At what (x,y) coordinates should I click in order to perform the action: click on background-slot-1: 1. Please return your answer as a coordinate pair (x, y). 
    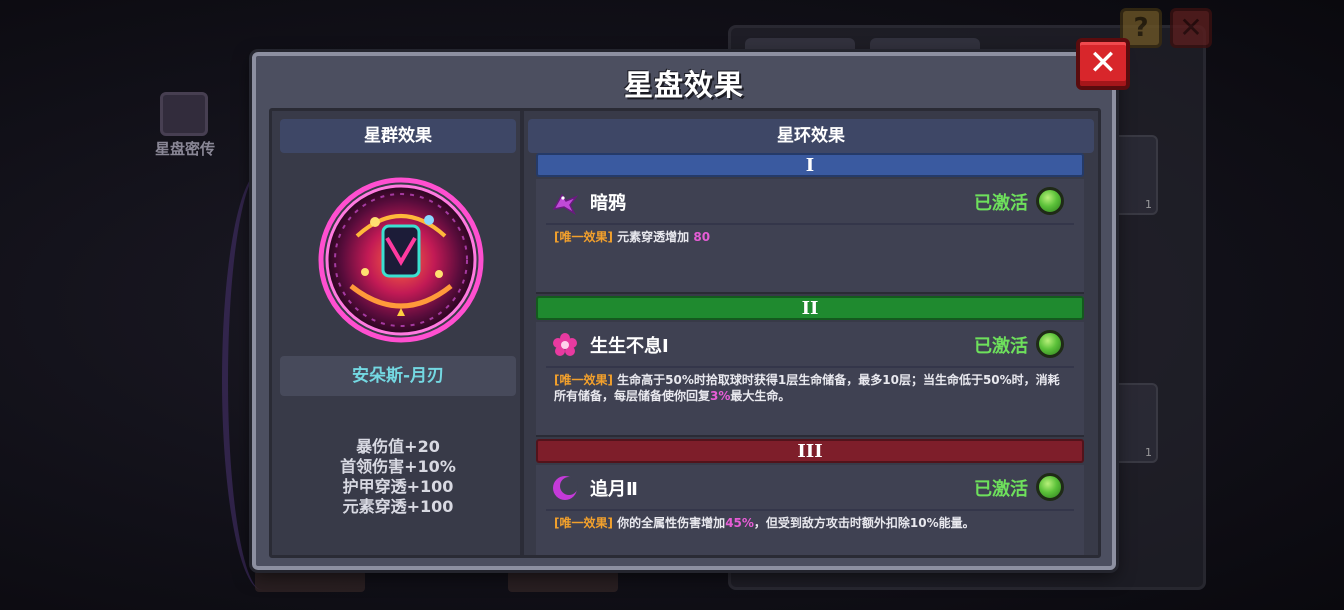
    Looking at the image, I should click on (1134, 175).